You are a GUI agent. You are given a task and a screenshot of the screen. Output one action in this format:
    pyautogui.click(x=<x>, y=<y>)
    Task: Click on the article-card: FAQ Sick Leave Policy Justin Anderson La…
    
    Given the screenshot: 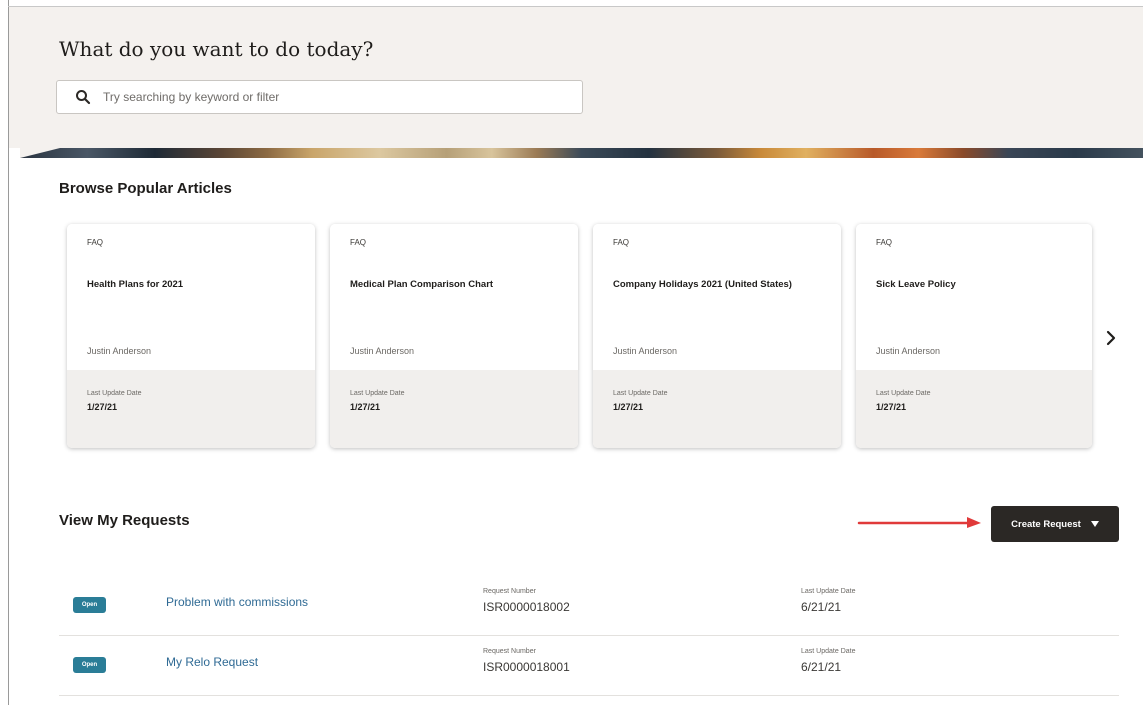 What is the action you would take?
    pyautogui.click(x=974, y=336)
    